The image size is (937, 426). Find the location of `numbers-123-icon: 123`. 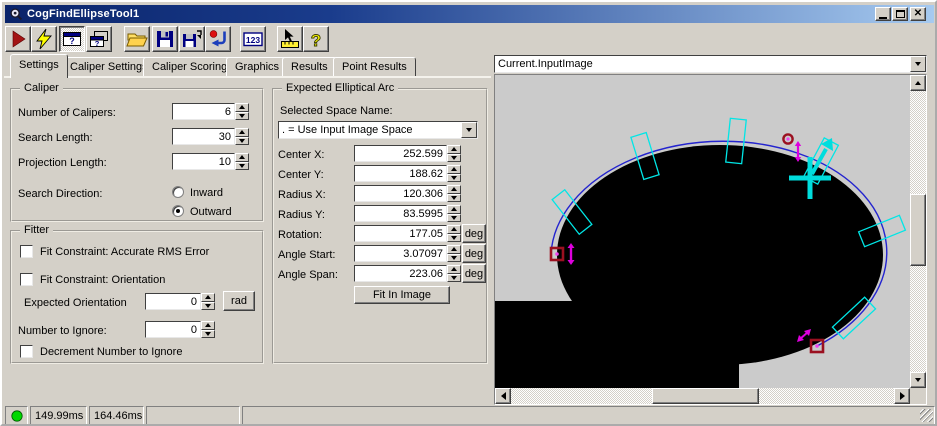

numbers-123-icon: 123 is located at coordinates (253, 39).